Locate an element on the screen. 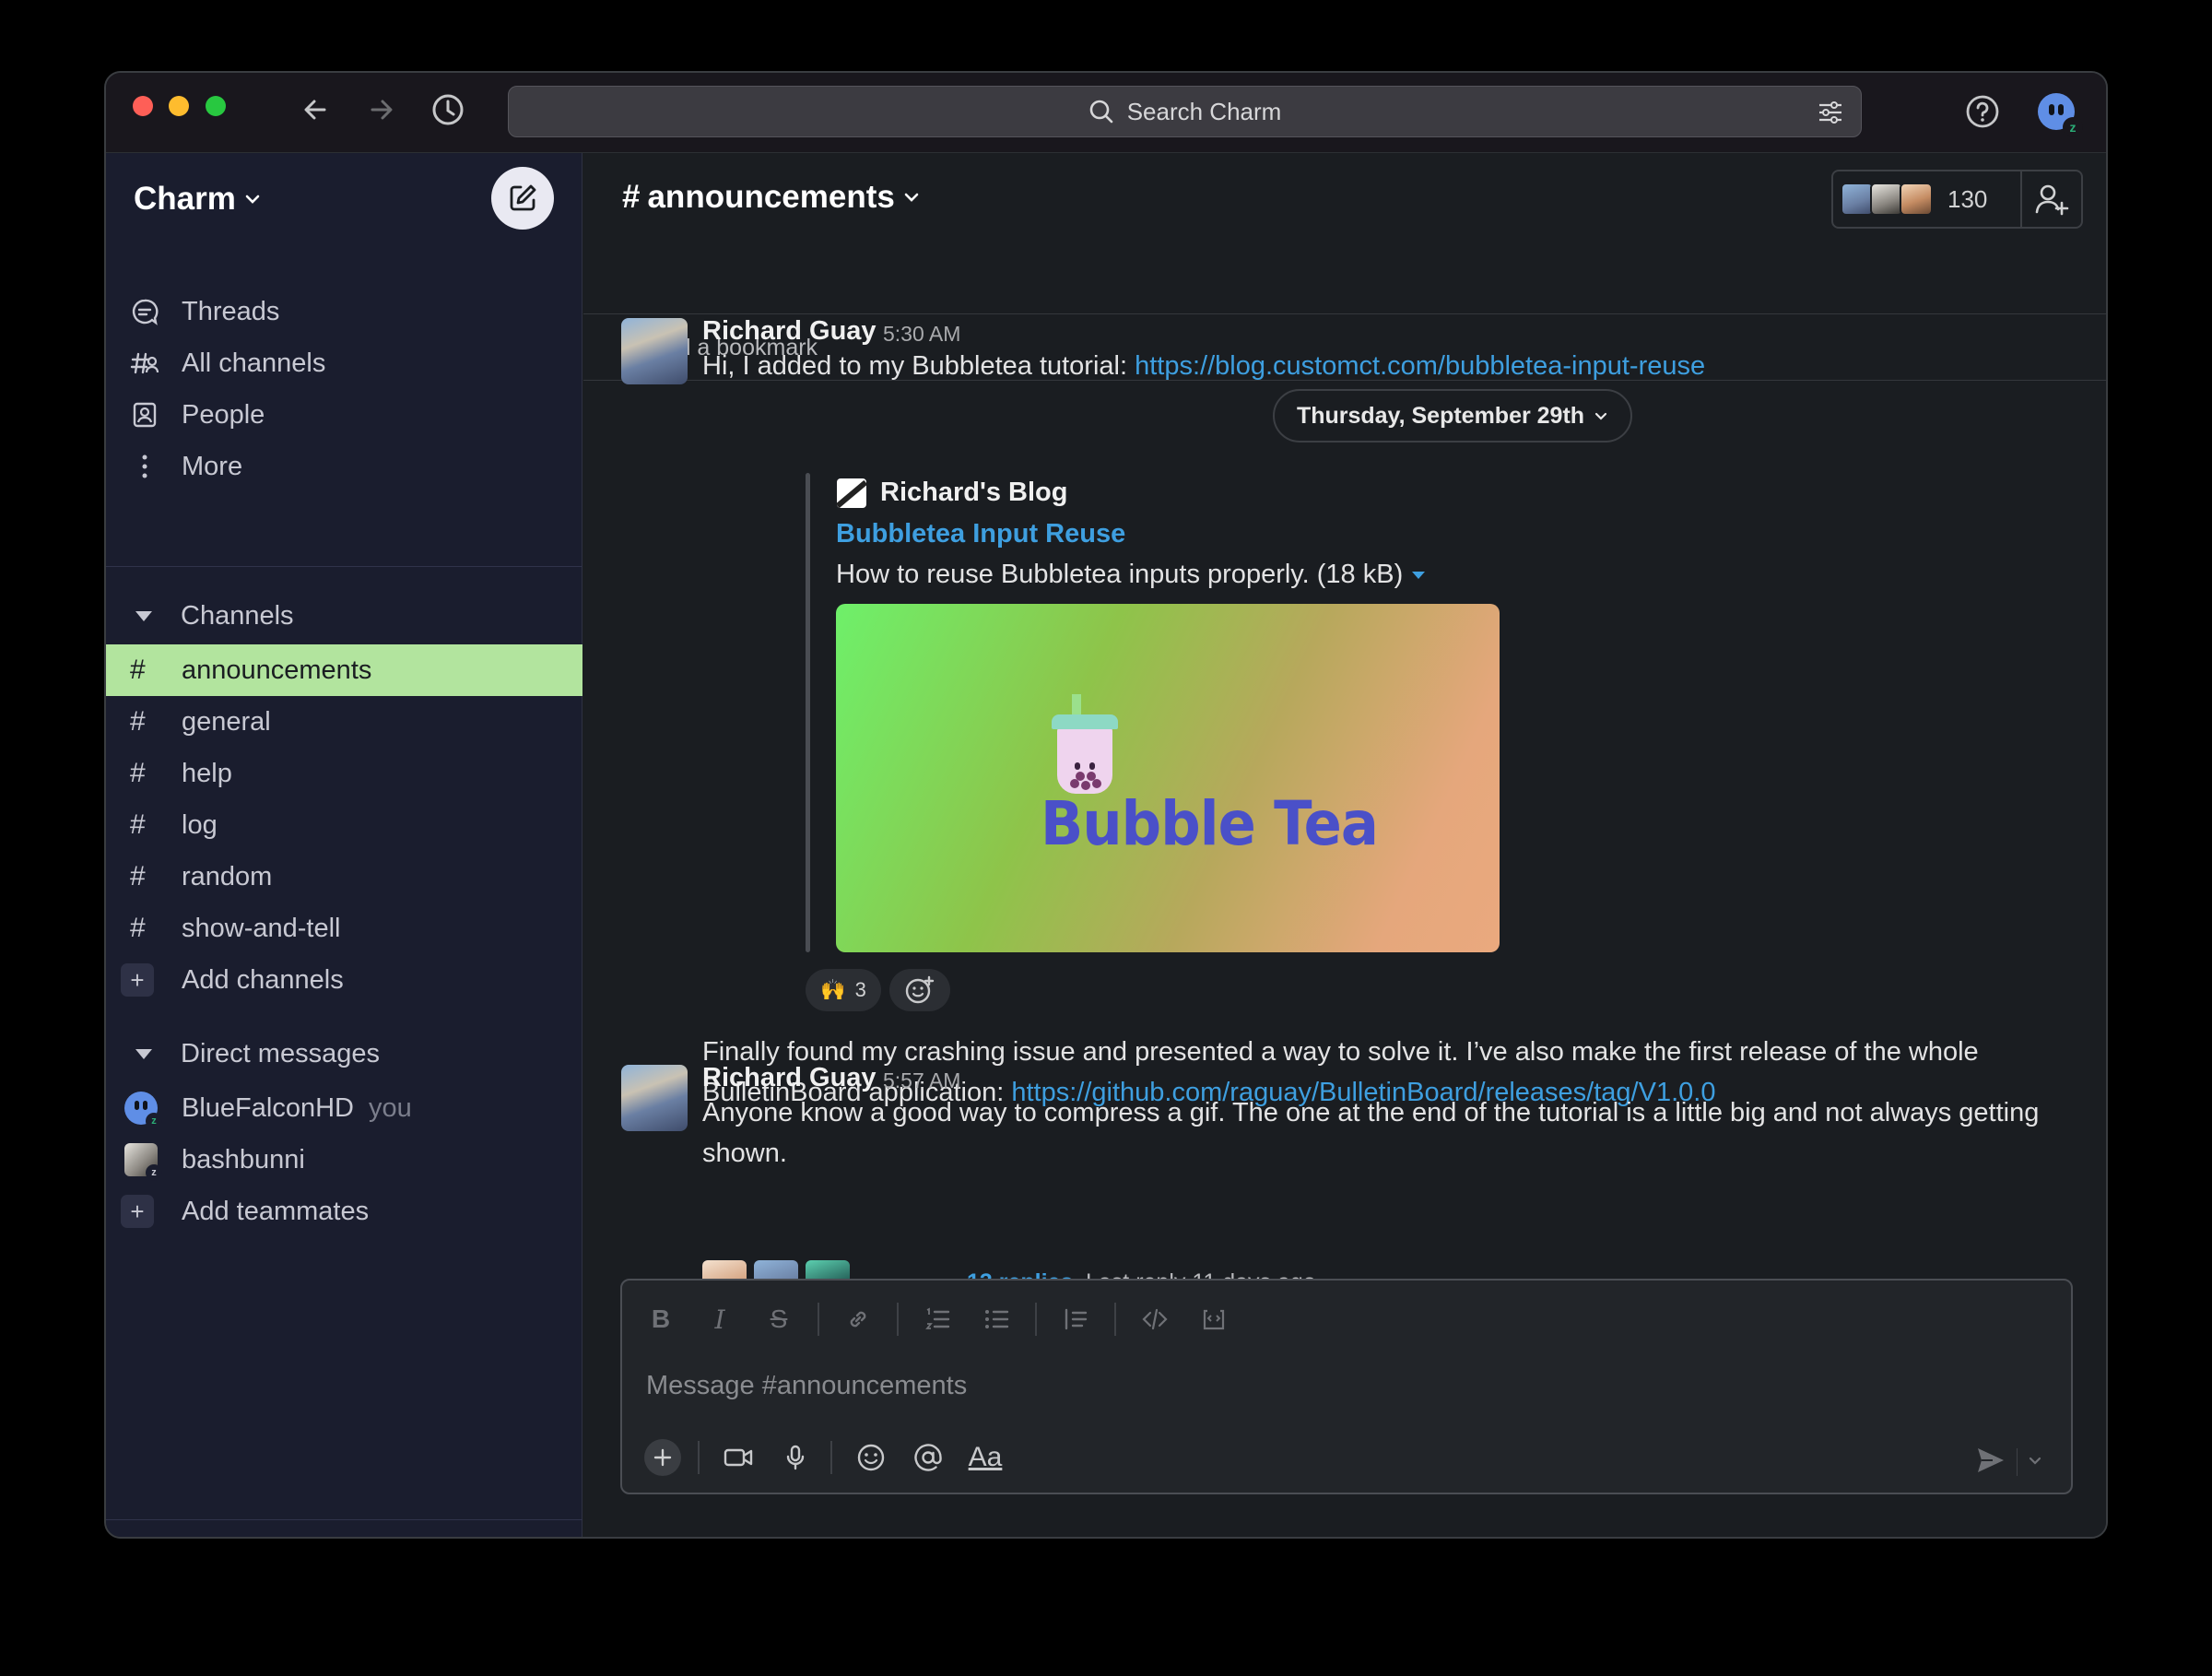 The image size is (2212, 1676). channel-title-button: # announcements is located at coordinates (771, 197).